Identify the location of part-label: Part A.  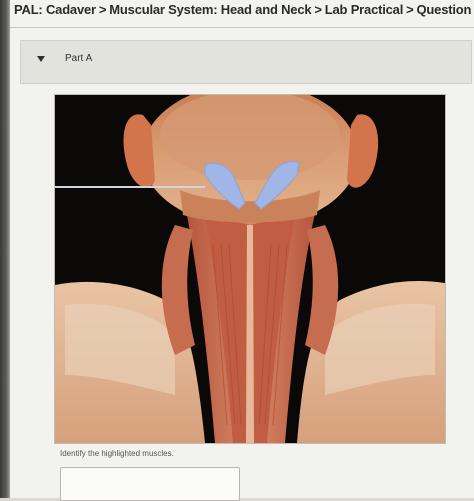
(79, 58).